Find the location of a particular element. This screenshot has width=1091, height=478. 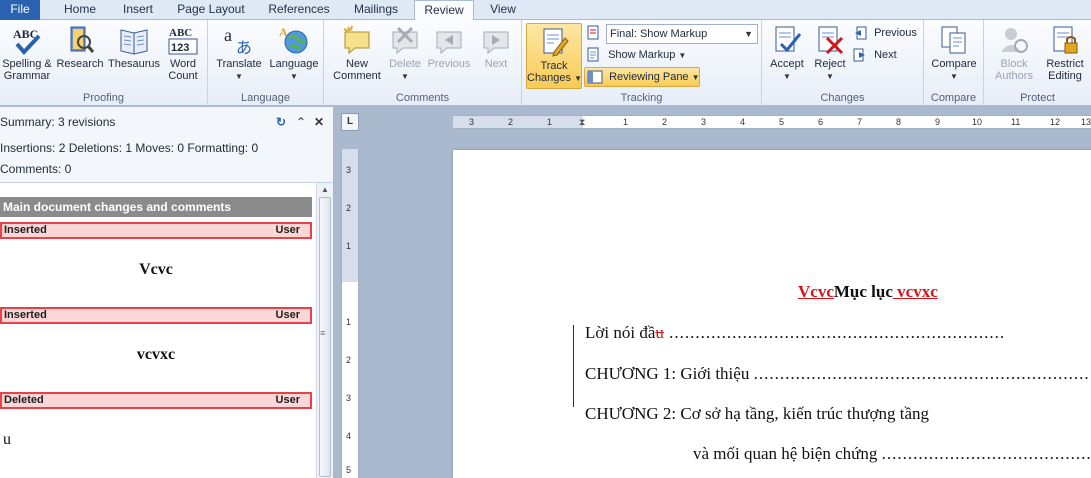

delete-label: Delete is located at coordinates (405, 64).